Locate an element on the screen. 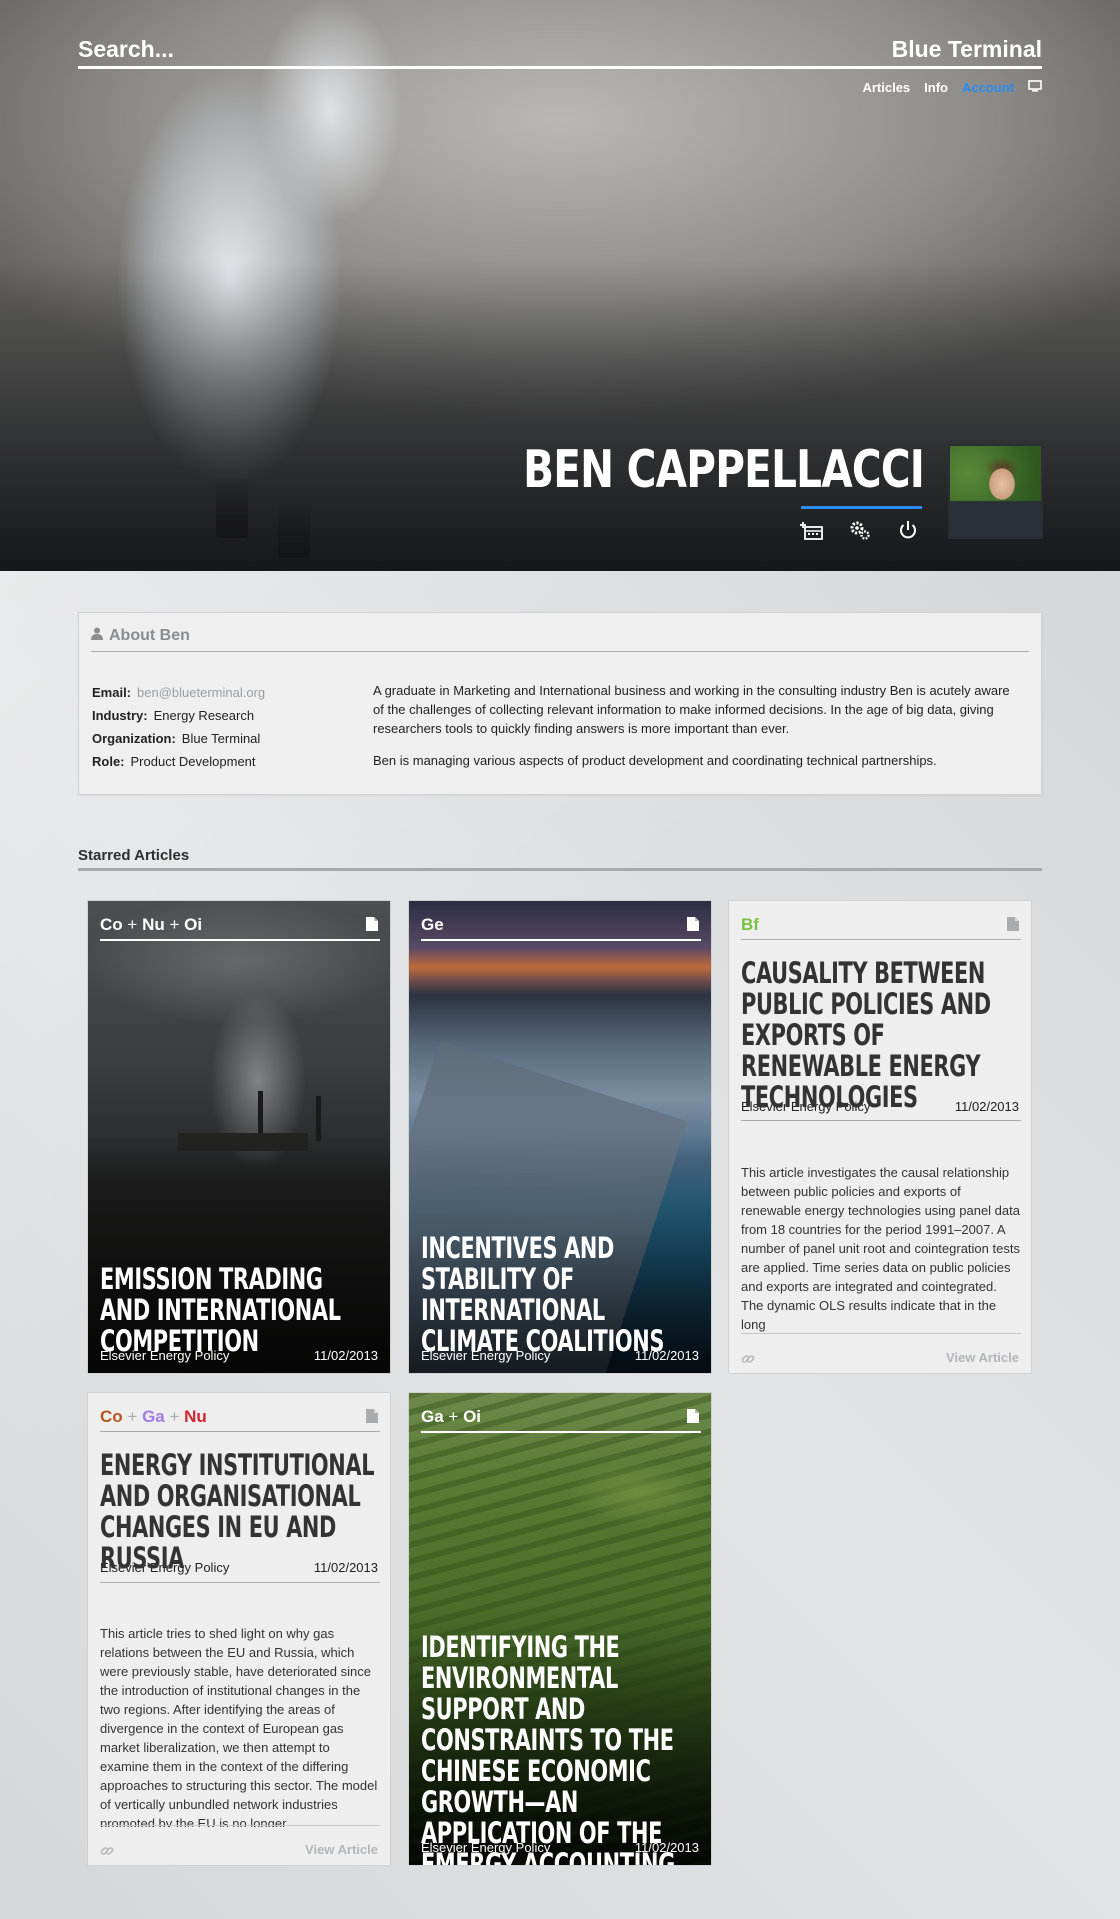 This screenshot has width=1120, height=1919. starred-divider is located at coordinates (560, 869).